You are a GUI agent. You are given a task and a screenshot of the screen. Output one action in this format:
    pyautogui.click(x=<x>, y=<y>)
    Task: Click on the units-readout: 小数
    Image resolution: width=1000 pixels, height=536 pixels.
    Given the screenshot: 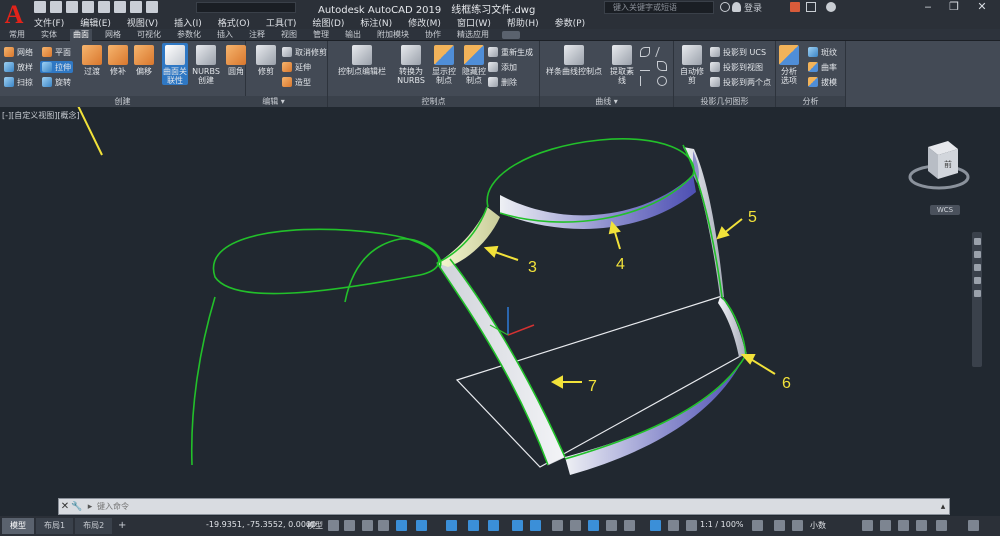 What is the action you would take?
    pyautogui.click(x=818, y=525)
    